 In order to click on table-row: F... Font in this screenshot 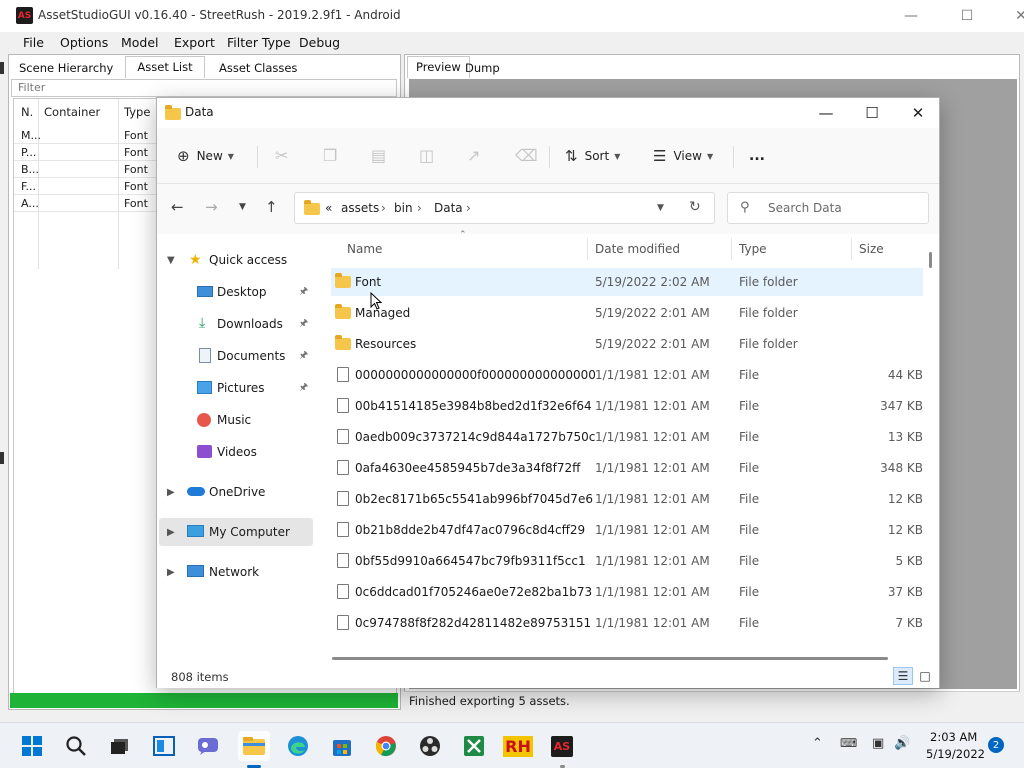, I will do `click(94, 186)`.